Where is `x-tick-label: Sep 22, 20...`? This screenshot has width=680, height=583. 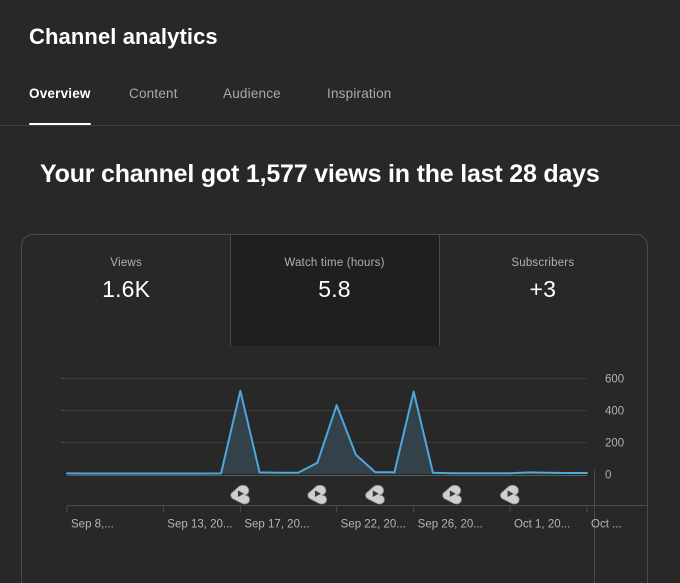 x-tick-label: Sep 22, 20... is located at coordinates (373, 525).